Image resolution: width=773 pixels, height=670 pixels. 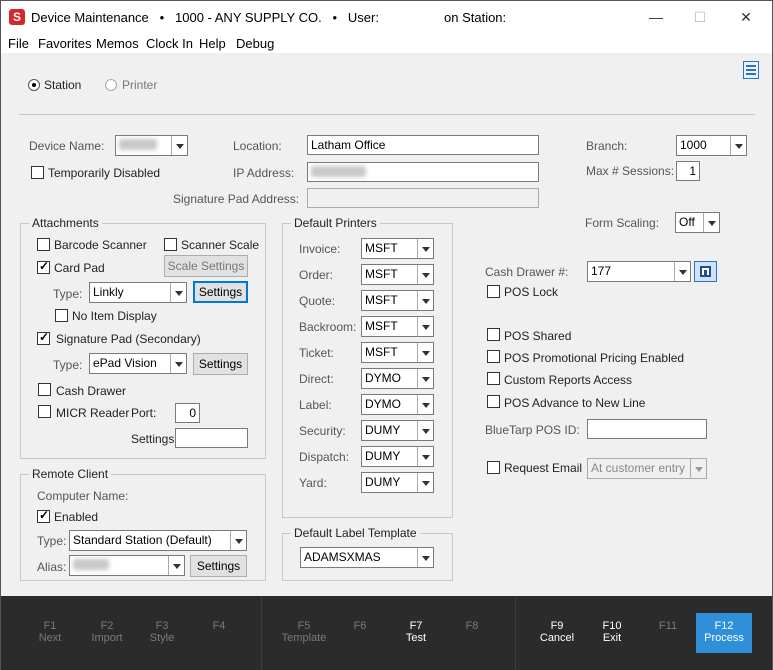 I want to click on bluetarp-input, so click(x=647, y=429).